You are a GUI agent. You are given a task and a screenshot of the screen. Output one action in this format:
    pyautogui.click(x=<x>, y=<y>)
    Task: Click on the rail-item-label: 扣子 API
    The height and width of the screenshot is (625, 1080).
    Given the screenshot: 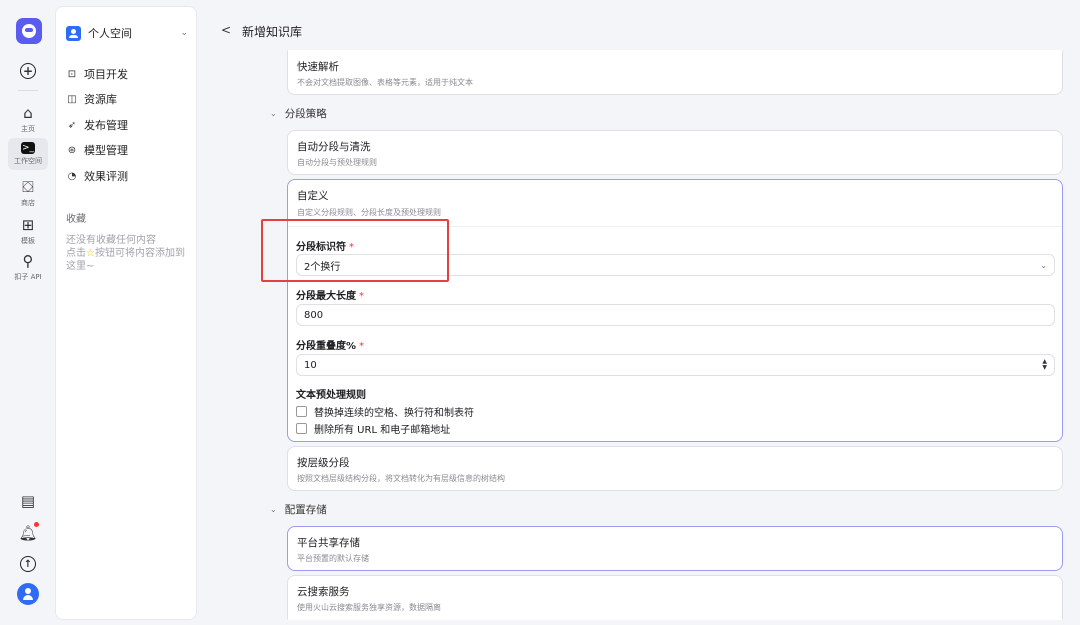 What is the action you would take?
    pyautogui.click(x=28, y=277)
    